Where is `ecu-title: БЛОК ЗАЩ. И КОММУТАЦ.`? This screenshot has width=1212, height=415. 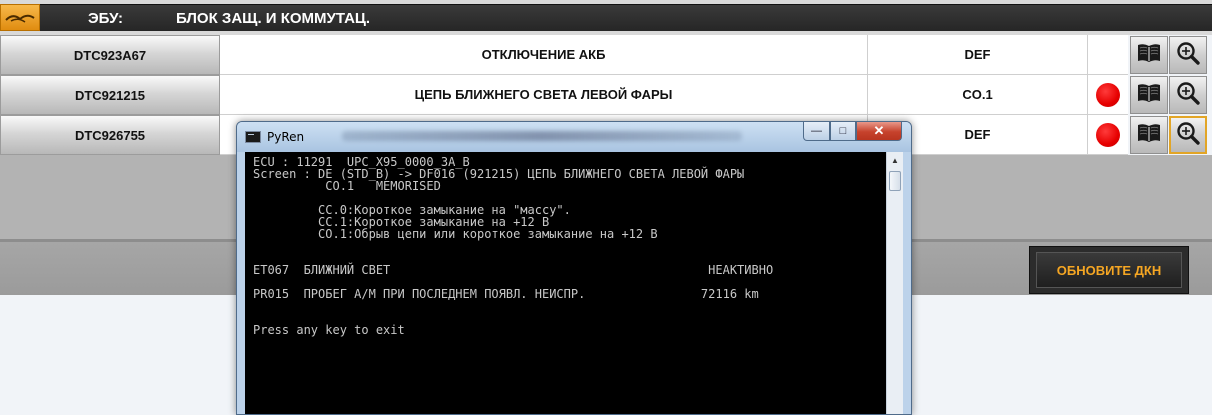
ecu-title: БЛОК ЗАЩ. И КОММУТАЦ. is located at coordinates (273, 18).